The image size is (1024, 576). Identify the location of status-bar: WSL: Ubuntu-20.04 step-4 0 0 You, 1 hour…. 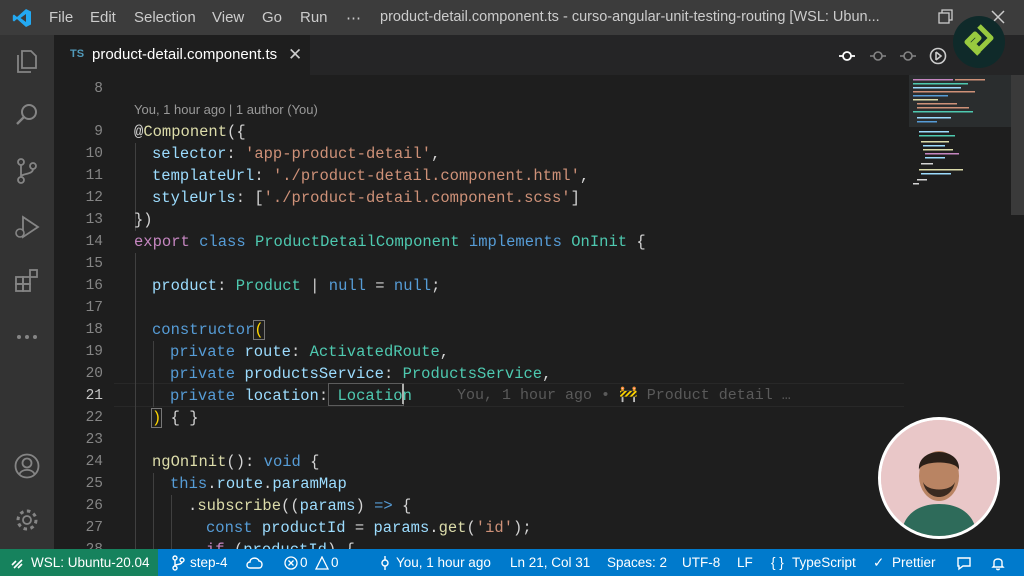
(512, 562).